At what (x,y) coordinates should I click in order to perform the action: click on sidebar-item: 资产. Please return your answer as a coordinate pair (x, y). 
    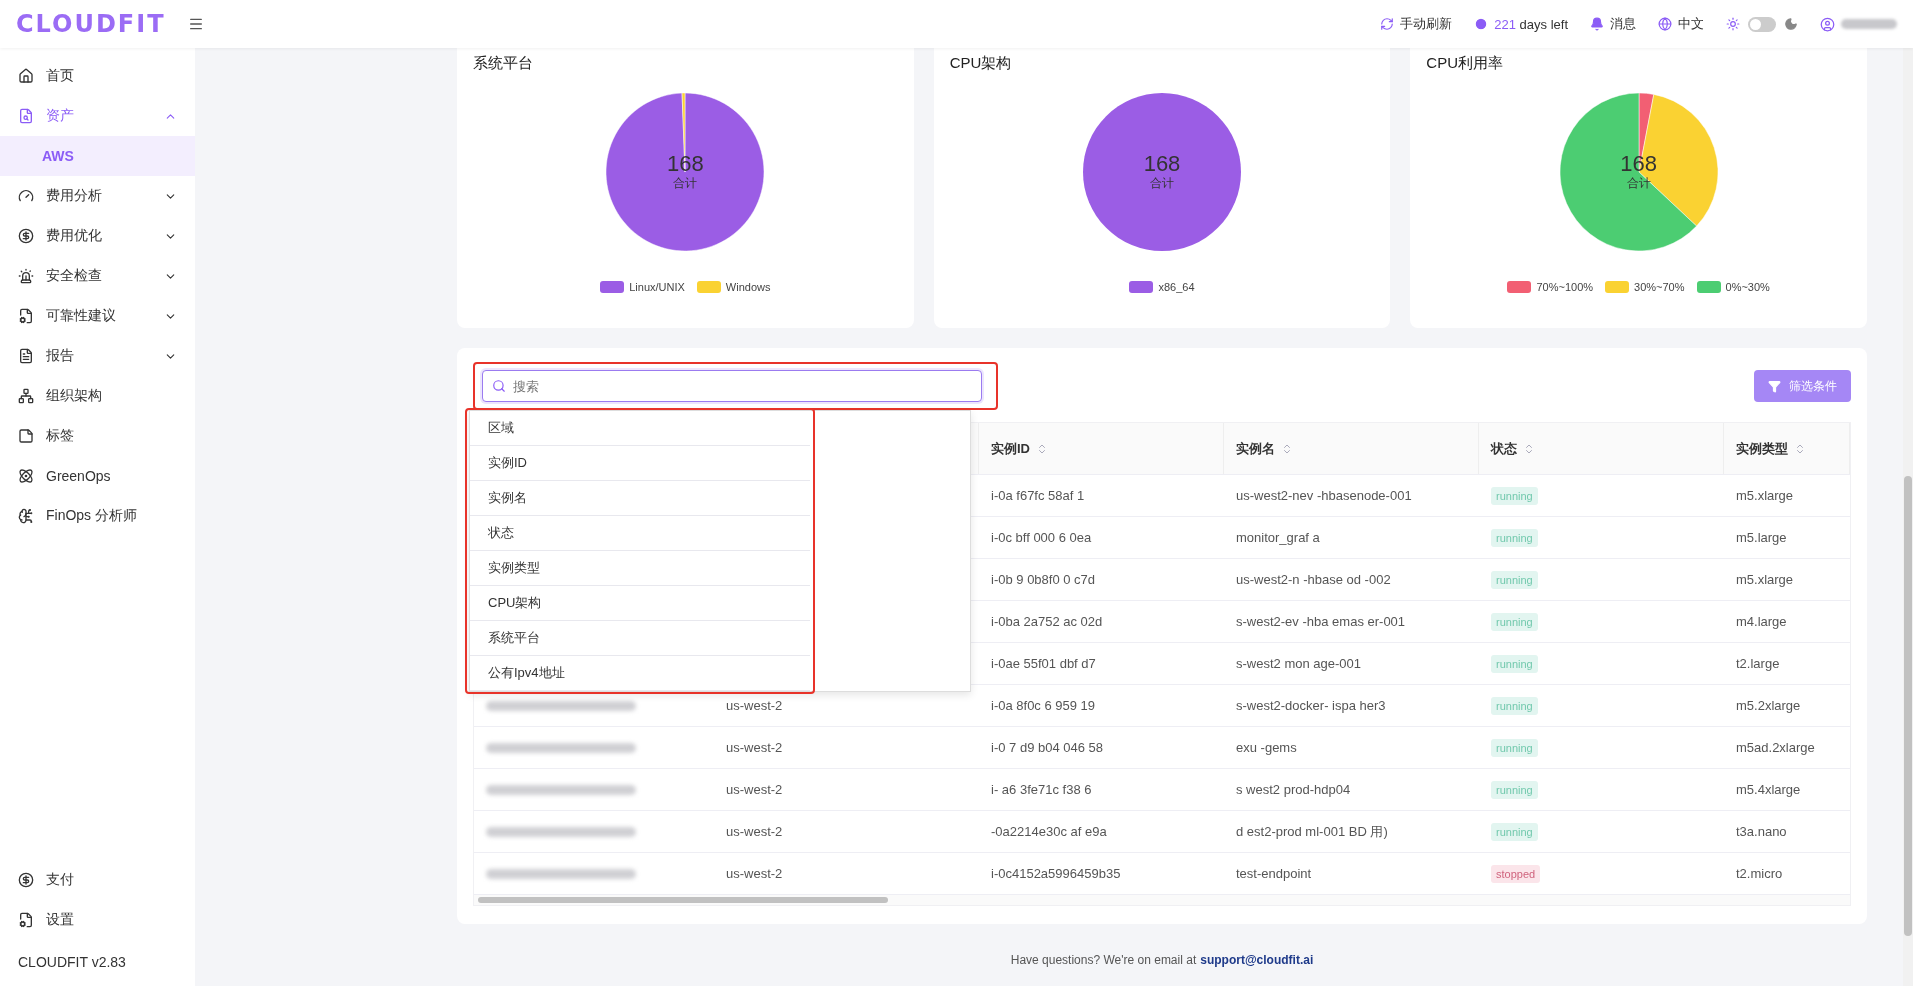
    Looking at the image, I should click on (97, 116).